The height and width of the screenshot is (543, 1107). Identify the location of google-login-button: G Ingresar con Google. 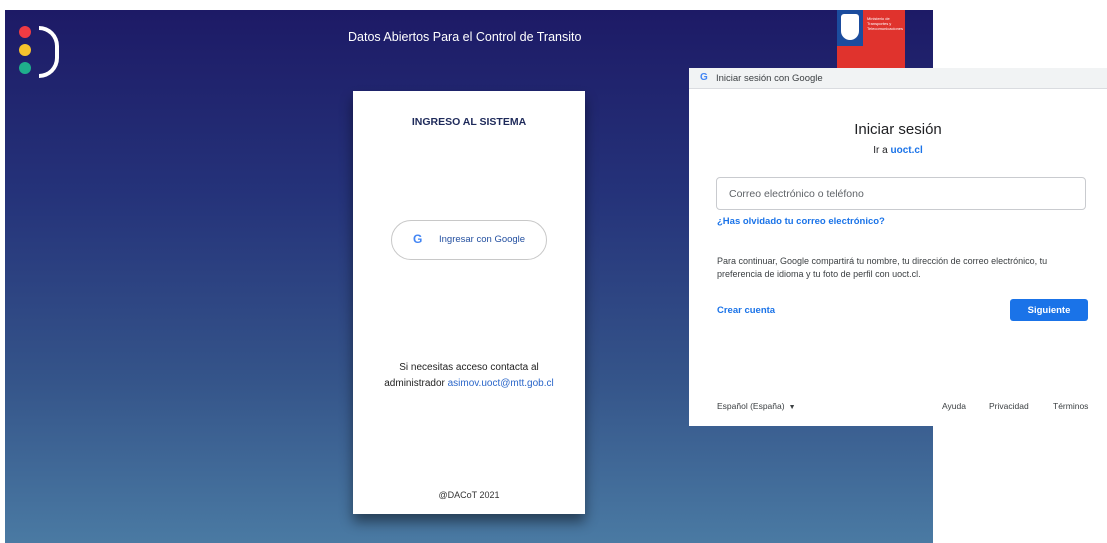
(469, 240).